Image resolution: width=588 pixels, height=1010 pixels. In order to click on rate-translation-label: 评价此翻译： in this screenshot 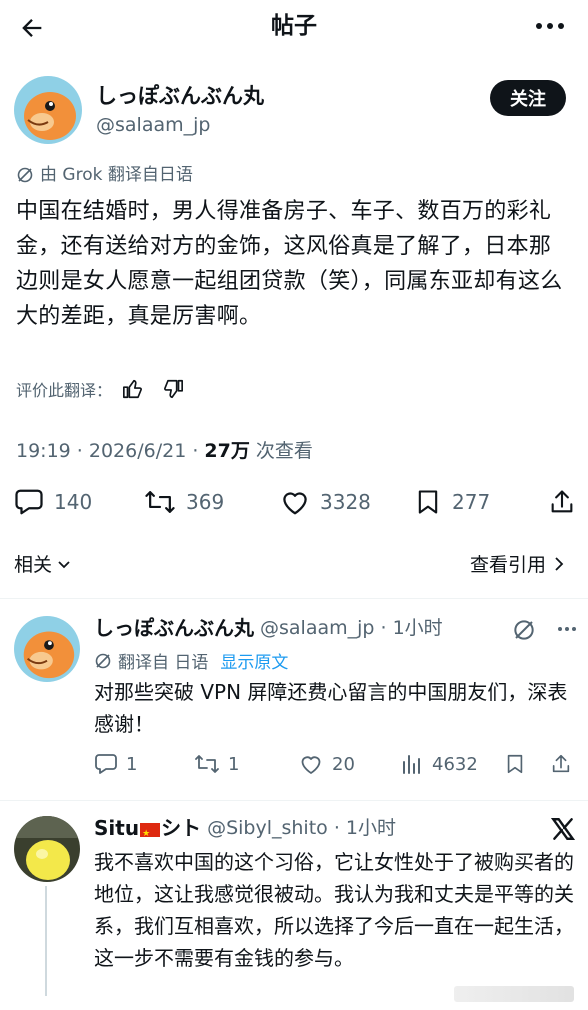, I will do `click(64, 390)`.